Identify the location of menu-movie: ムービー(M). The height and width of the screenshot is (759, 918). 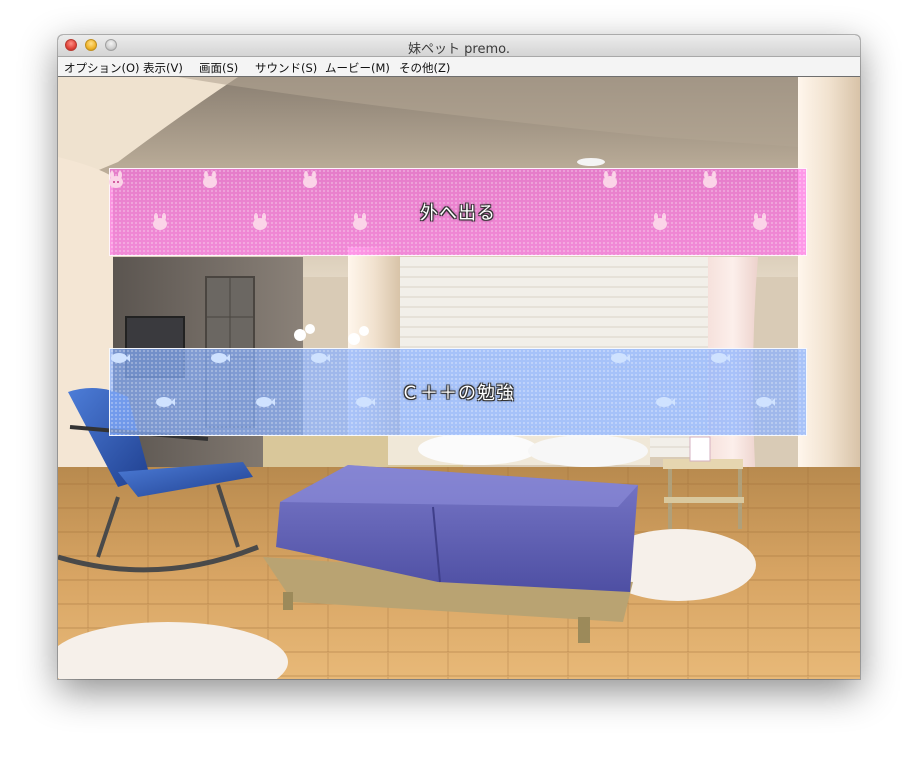
(357, 68).